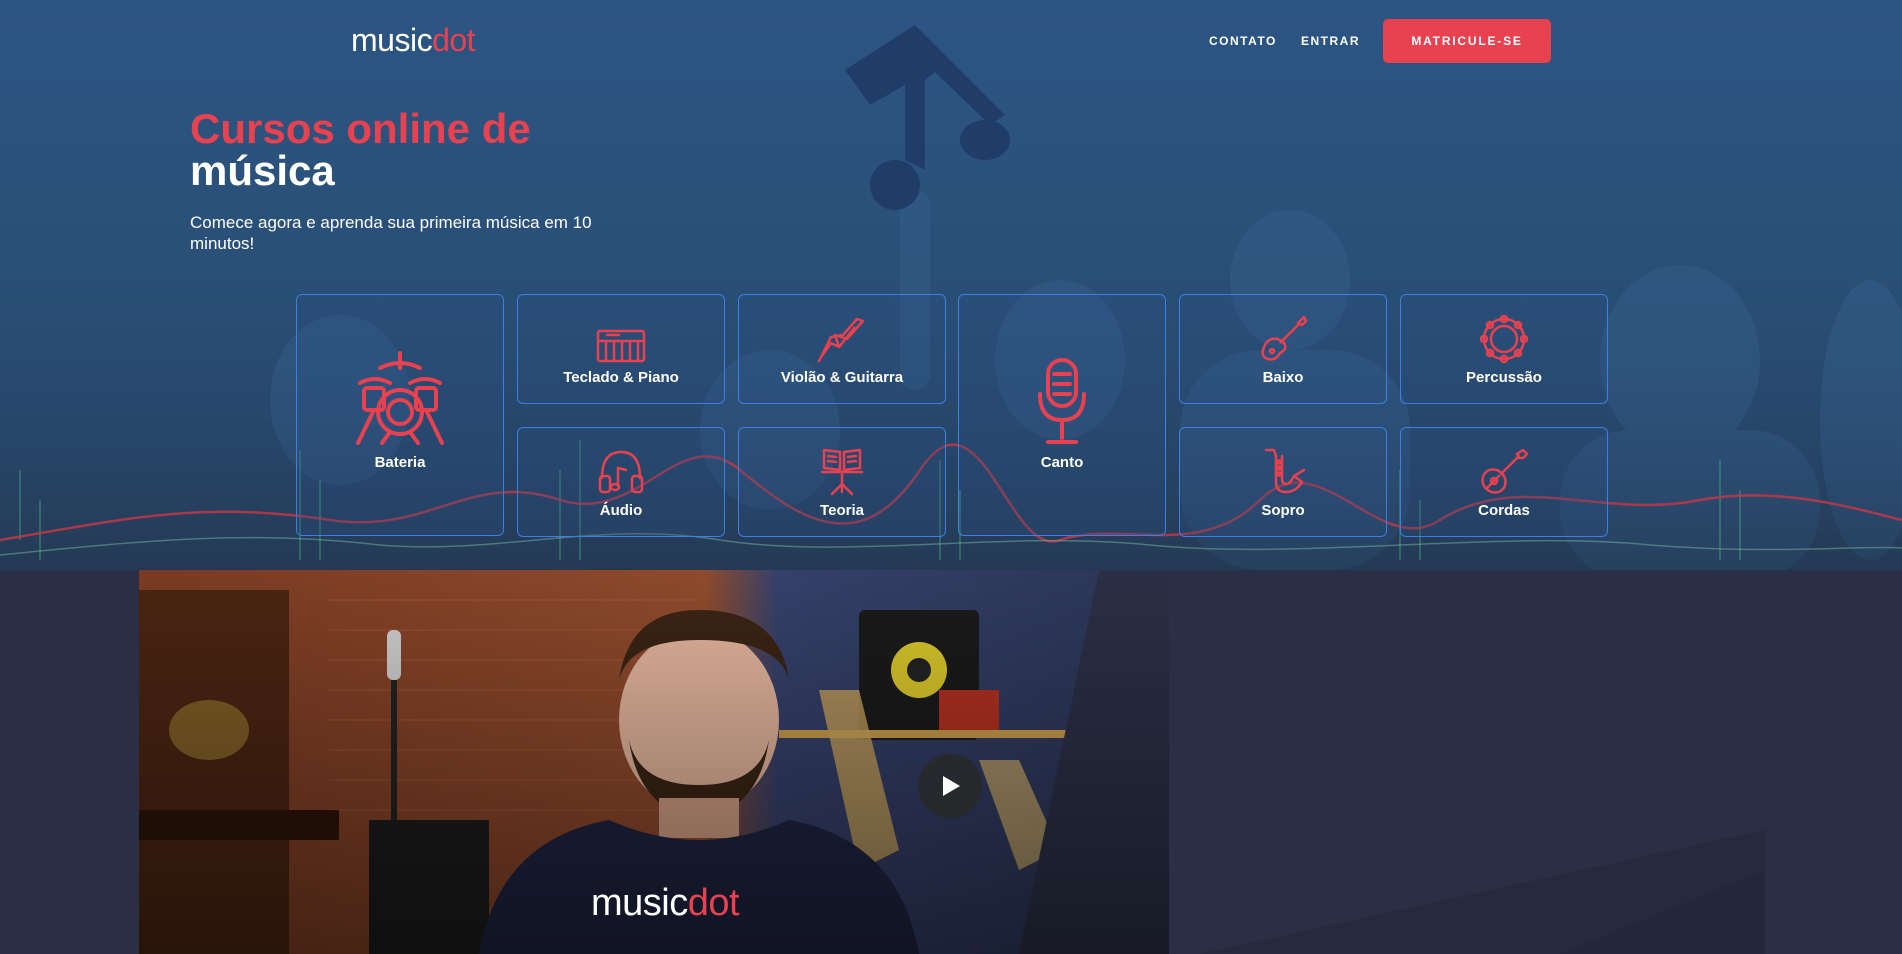 This screenshot has height=954, width=1902. What do you see at coordinates (1504, 510) in the screenshot?
I see `category-label: Cordas` at bounding box center [1504, 510].